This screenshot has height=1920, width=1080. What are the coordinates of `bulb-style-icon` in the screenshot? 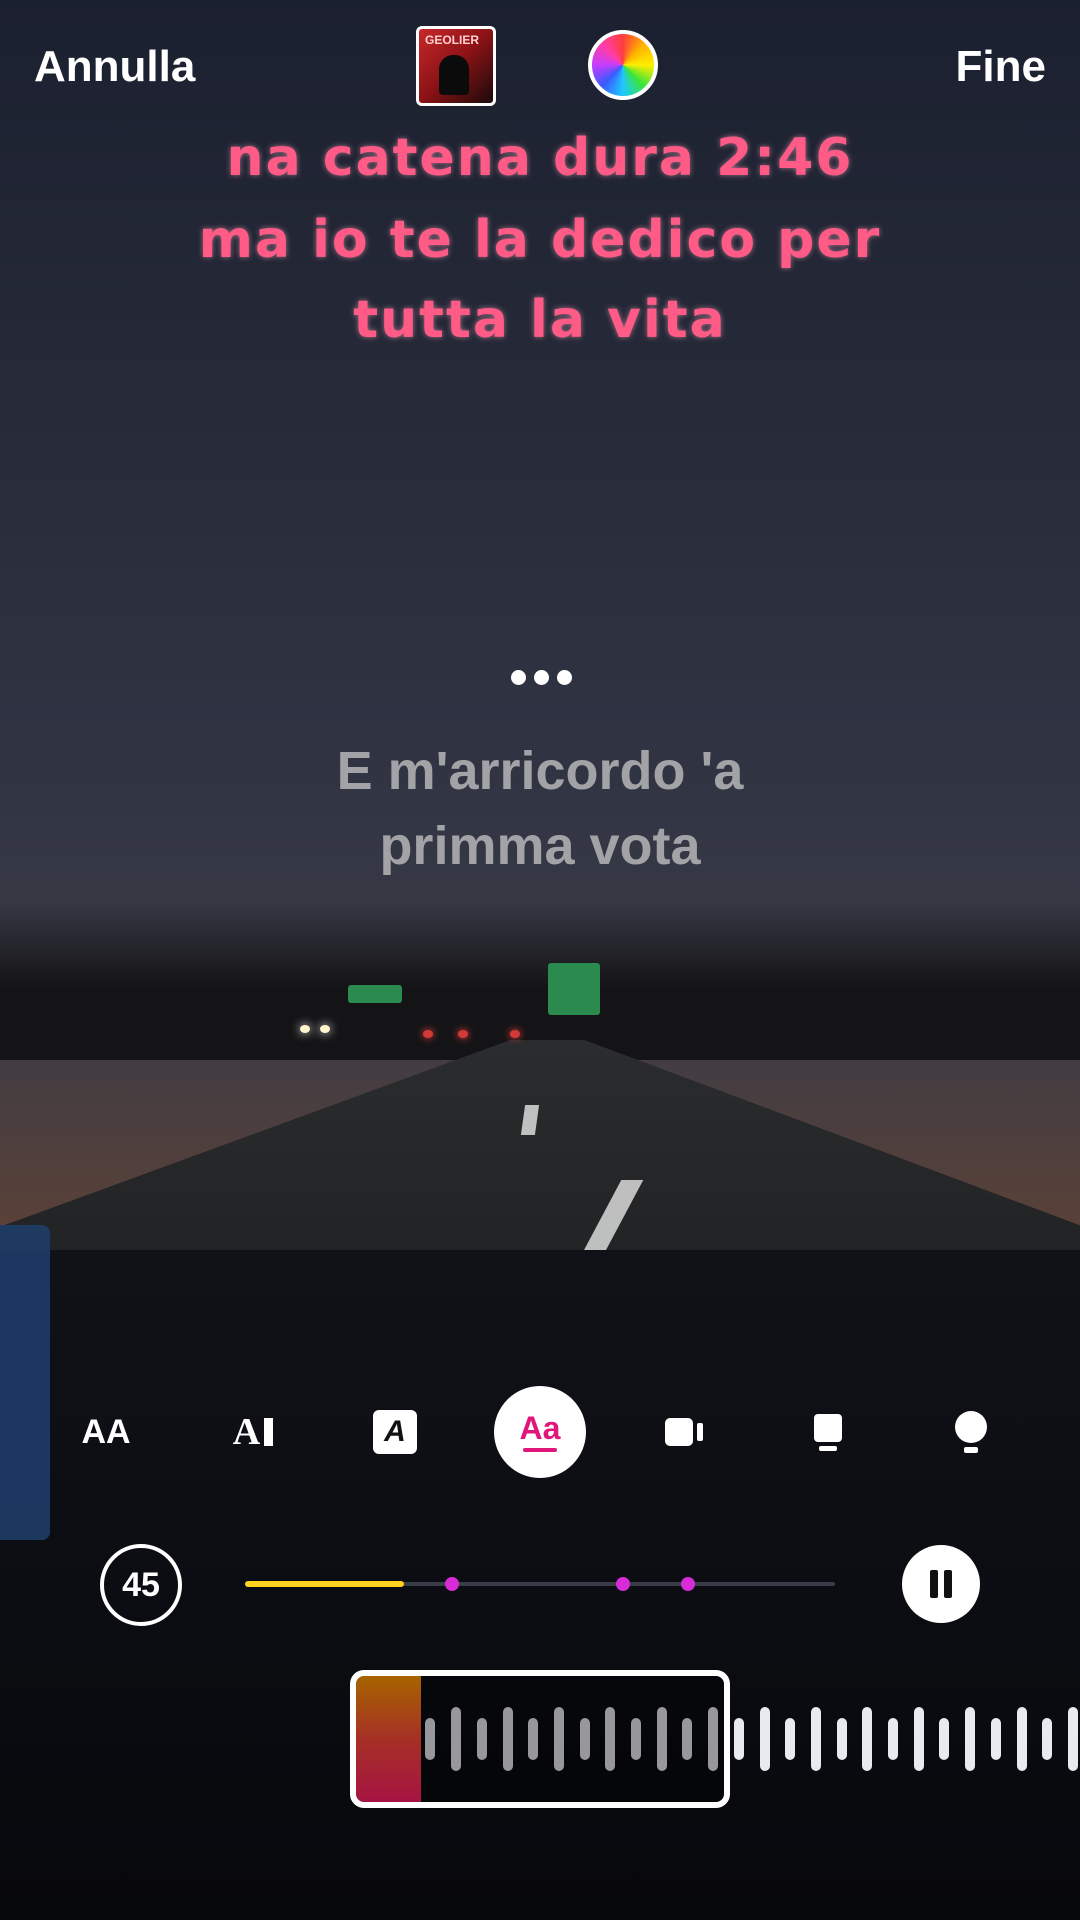 It's located at (971, 1432).